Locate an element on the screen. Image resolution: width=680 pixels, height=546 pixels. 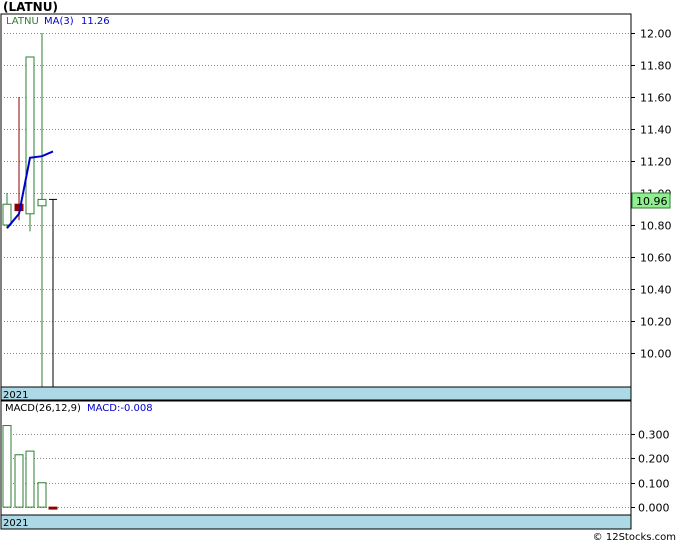
macd-tick-label: 0.300 is located at coordinates (654, 435).